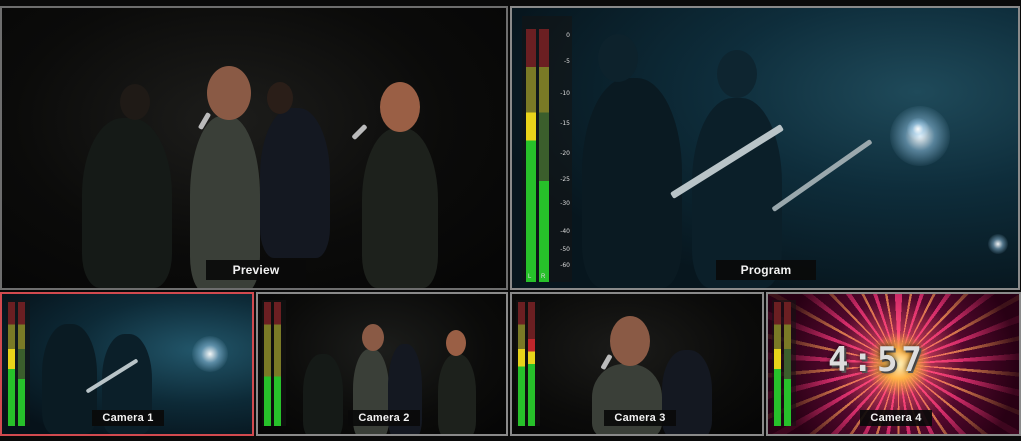  What do you see at coordinates (877, 360) in the screenshot?
I see `countdown-timer: 4:57` at bounding box center [877, 360].